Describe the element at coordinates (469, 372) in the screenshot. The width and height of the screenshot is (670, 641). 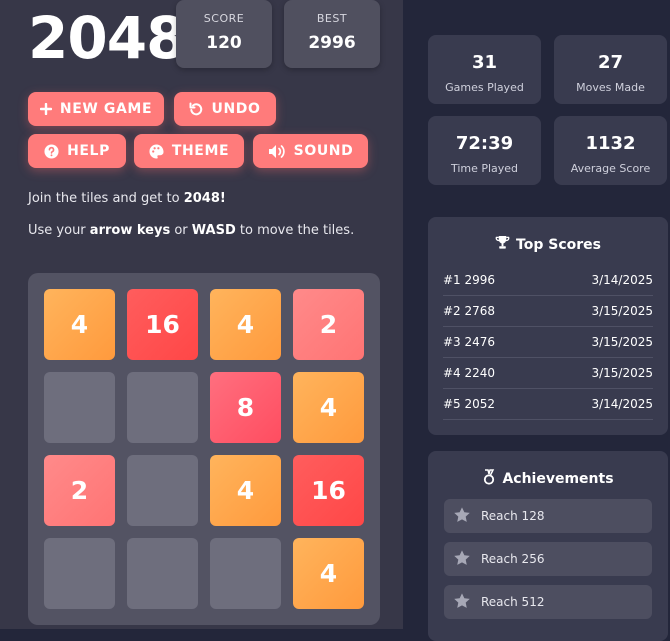
I see `top-score-rank: #4 2240` at that location.